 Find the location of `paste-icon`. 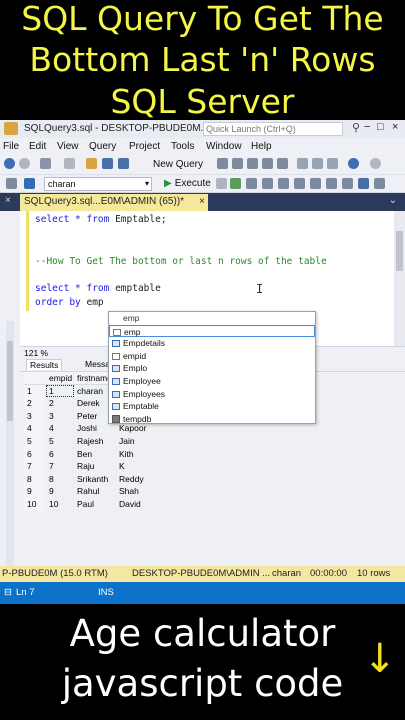

paste-icon is located at coordinates (332, 163).